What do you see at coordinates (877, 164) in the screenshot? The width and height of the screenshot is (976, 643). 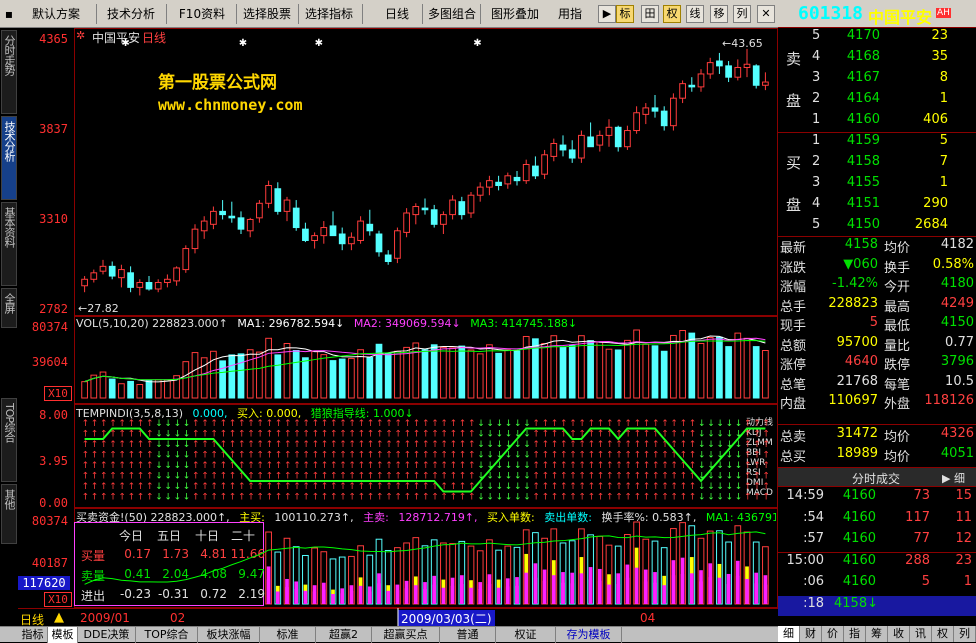 I see `buy-level-row: 2 4158 7` at bounding box center [877, 164].